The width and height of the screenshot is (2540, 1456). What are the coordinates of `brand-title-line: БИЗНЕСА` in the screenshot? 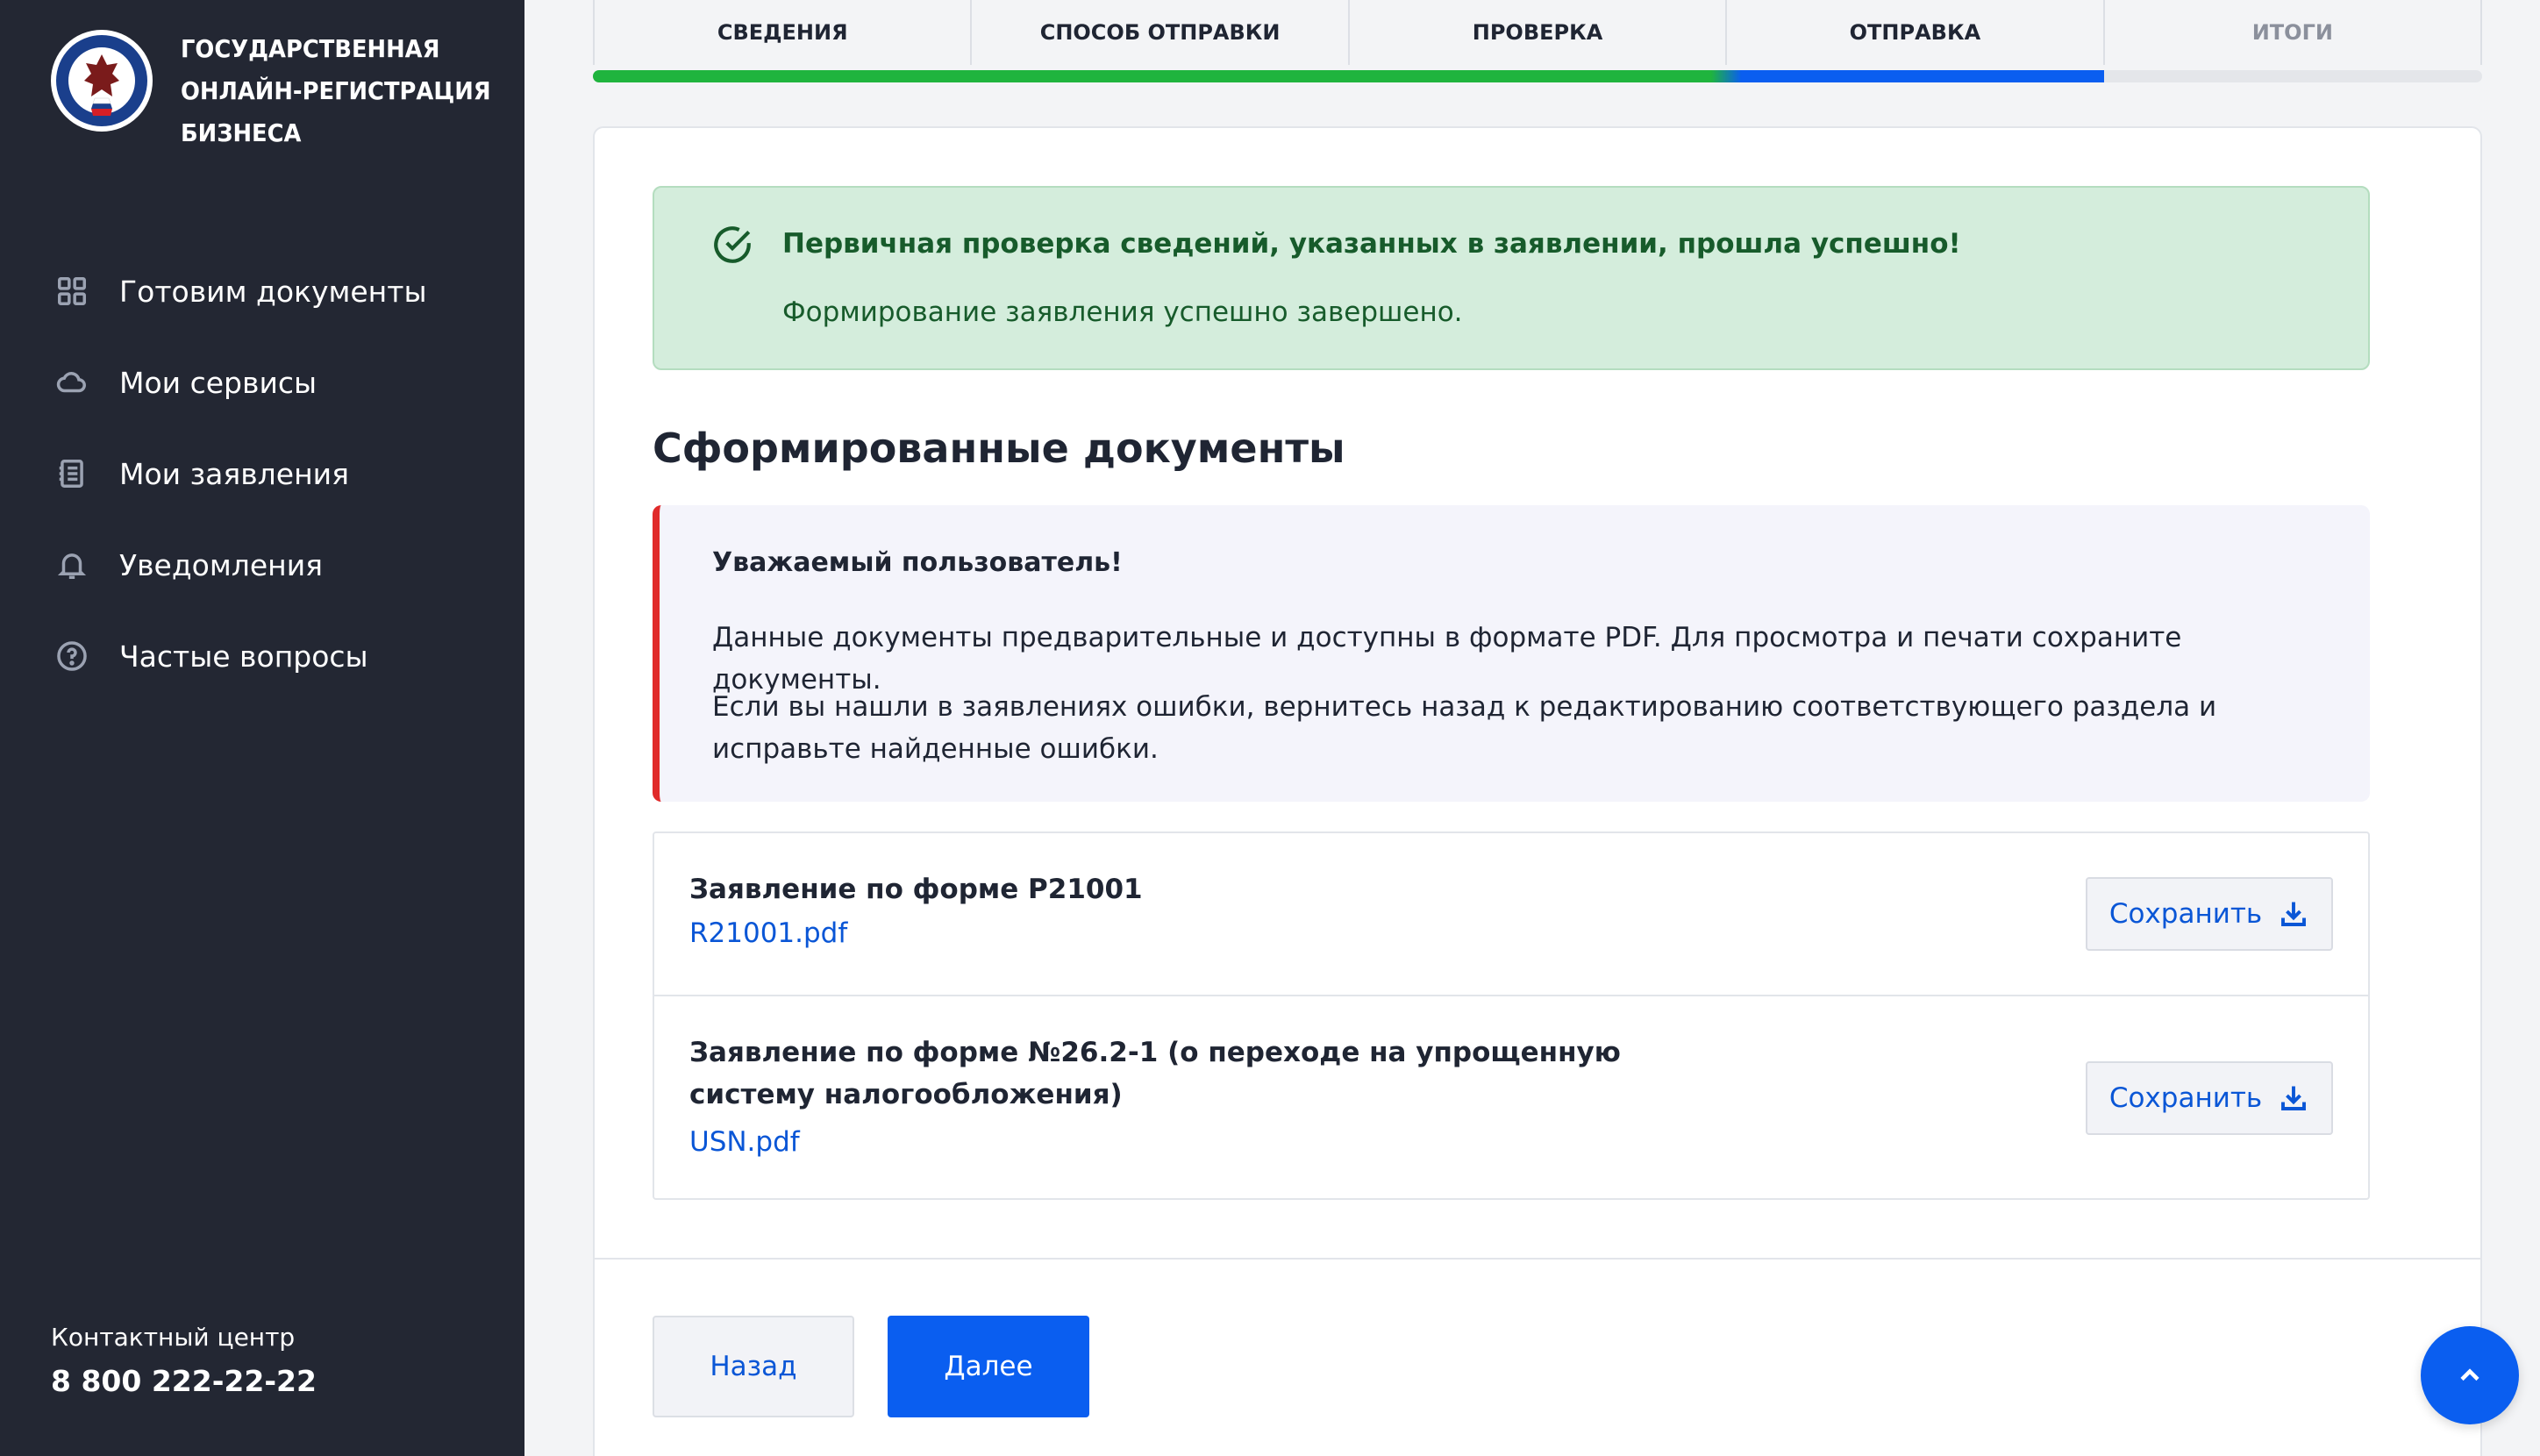 It's located at (241, 132).